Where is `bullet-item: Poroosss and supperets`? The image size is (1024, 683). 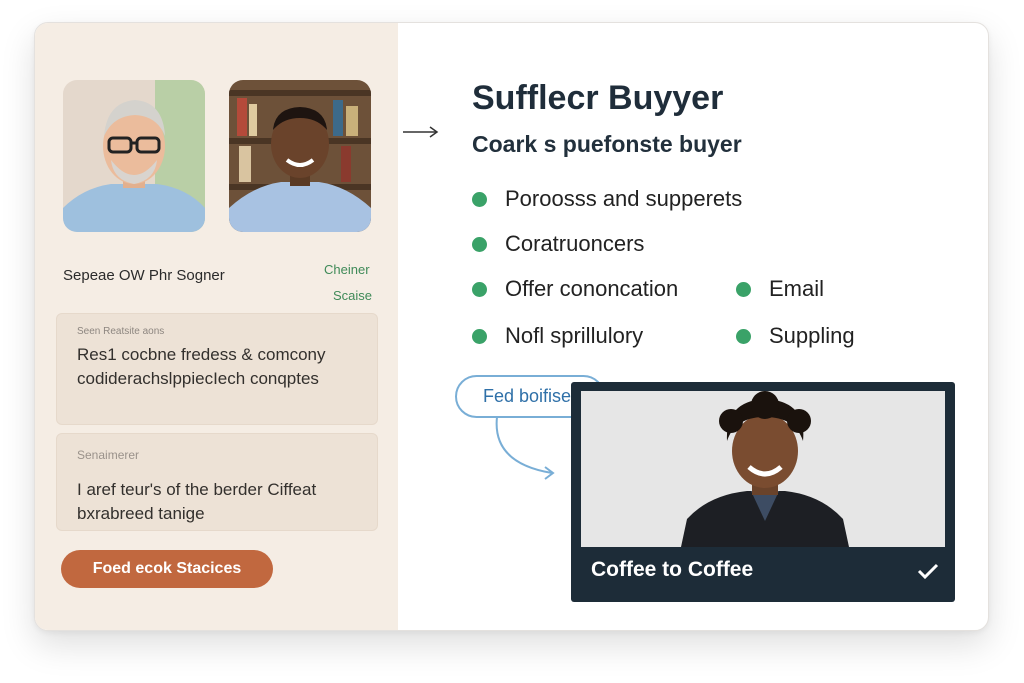 bullet-item: Poroosss and supperets is located at coordinates (607, 199).